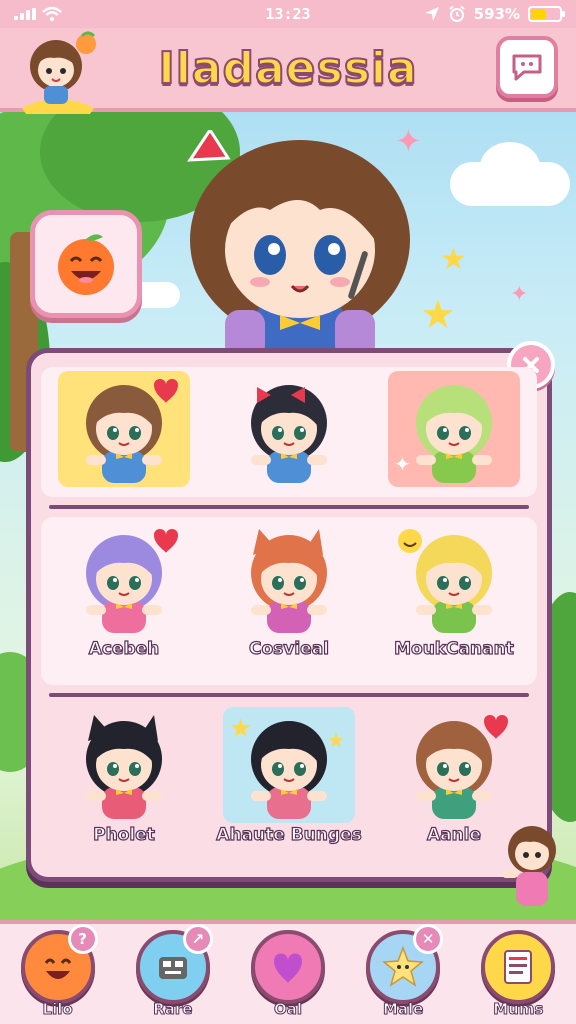 The height and width of the screenshot is (1024, 576). I want to click on character-card: Acebeh, so click(124, 590).